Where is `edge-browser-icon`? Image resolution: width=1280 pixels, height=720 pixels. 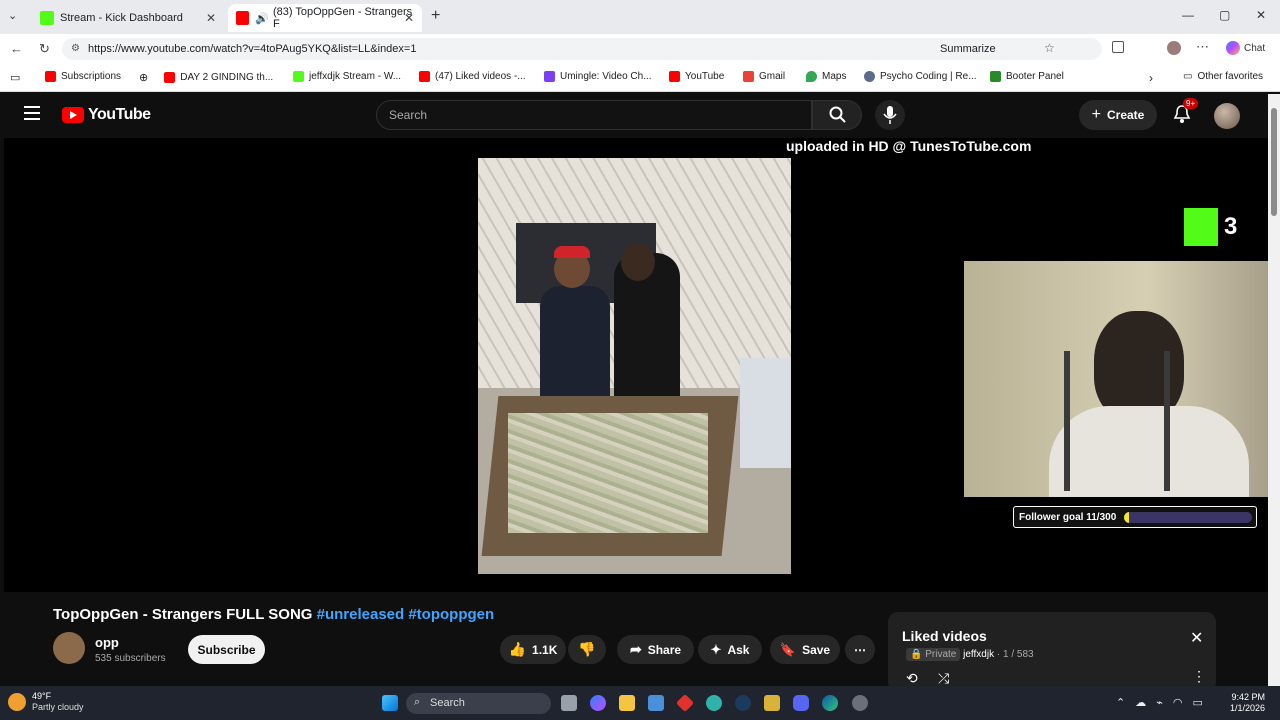
edge-browser-icon is located at coordinates (830, 703).